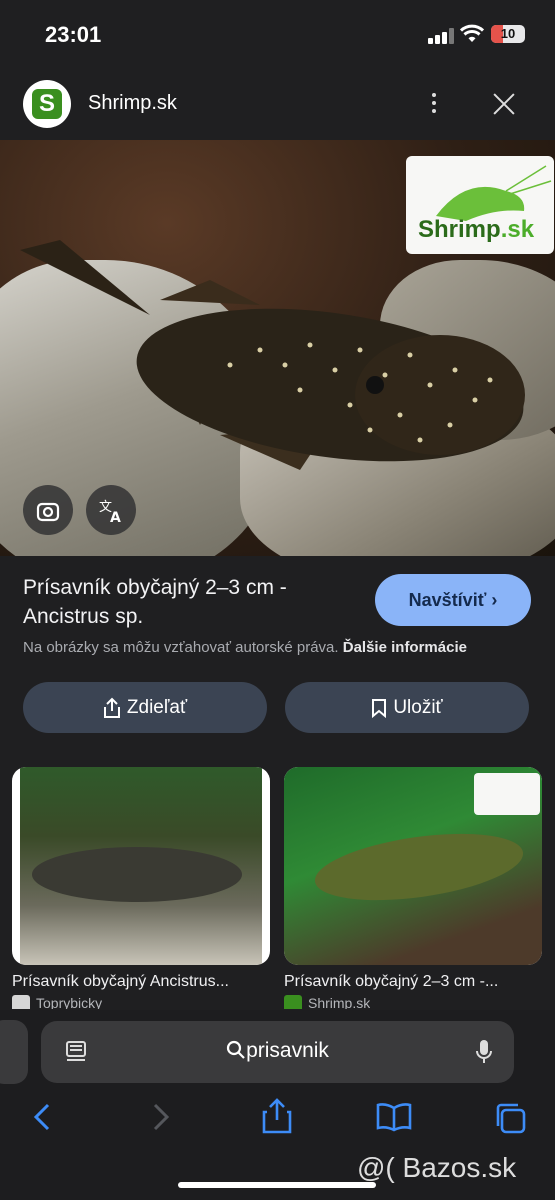 This screenshot has width=555, height=1200. I want to click on home-indicator, so click(277, 1185).